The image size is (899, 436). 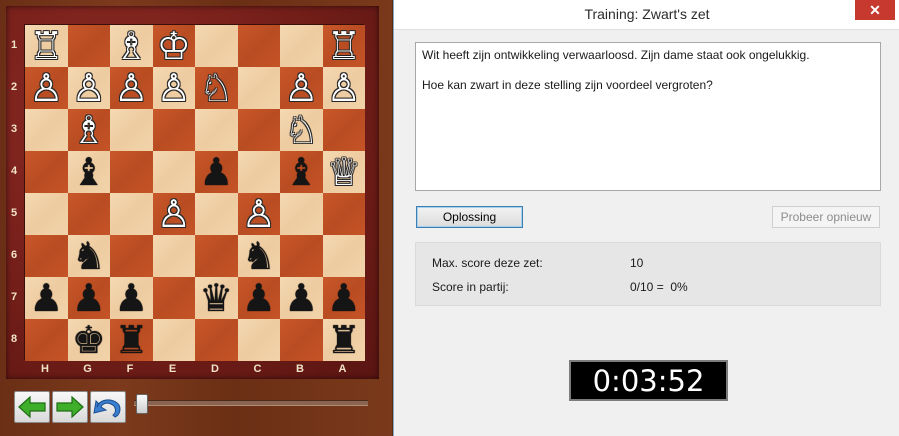 What do you see at coordinates (108, 407) in the screenshot?
I see `undo-button` at bounding box center [108, 407].